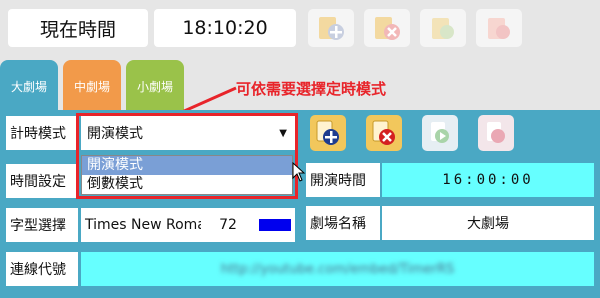 Image resolution: width=600 pixels, height=298 pixels. What do you see at coordinates (42, 181) in the screenshot?
I see `time-setting-label: 時間設定` at bounding box center [42, 181].